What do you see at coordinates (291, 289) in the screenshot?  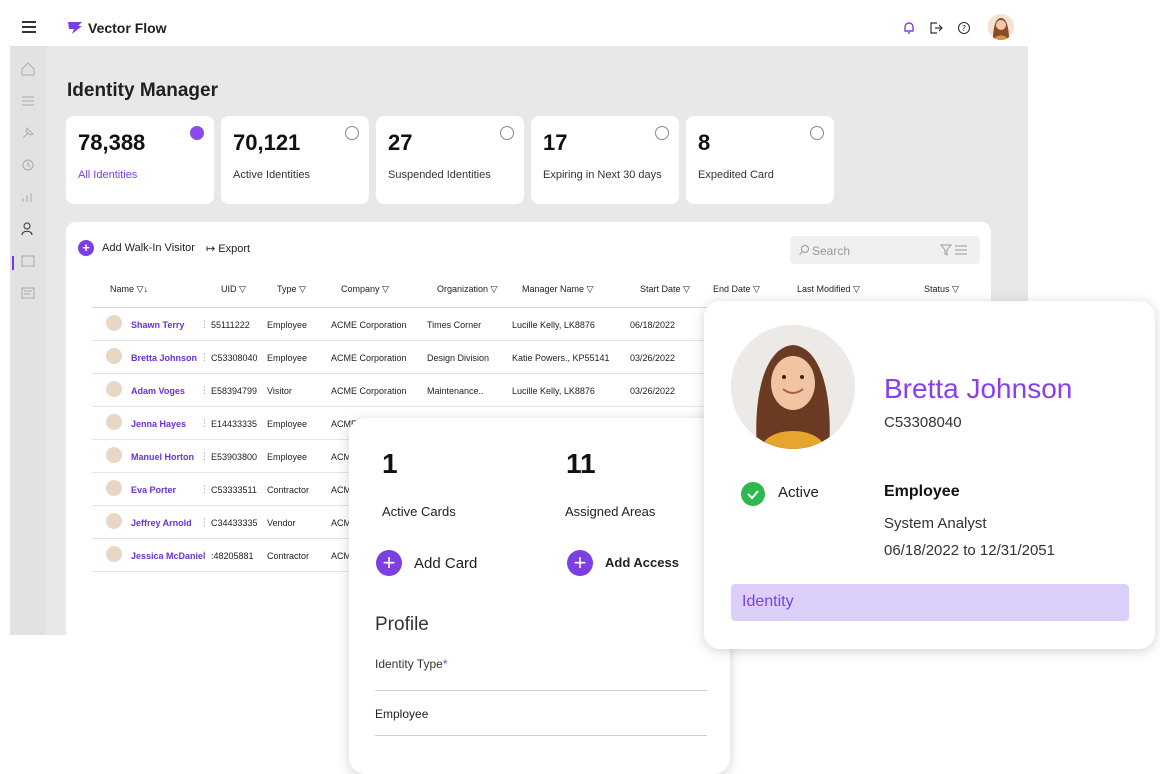 I see `column-header-type: Type ▽` at bounding box center [291, 289].